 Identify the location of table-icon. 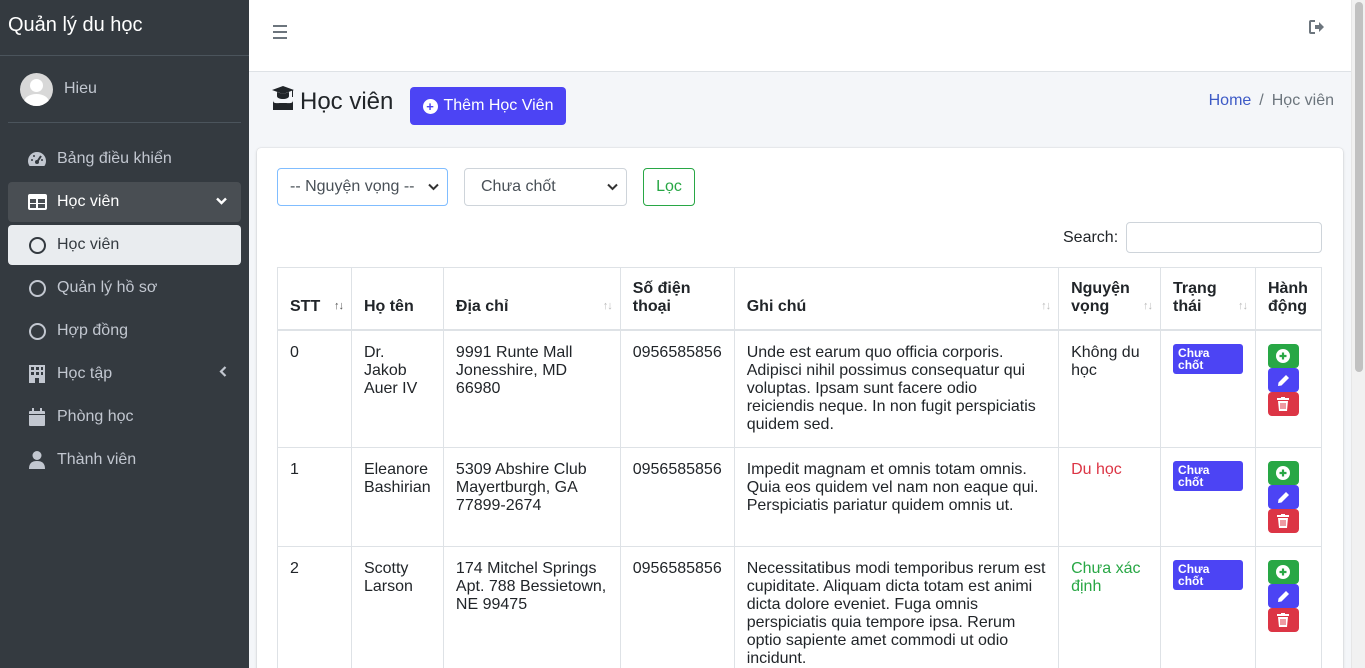
(37, 202).